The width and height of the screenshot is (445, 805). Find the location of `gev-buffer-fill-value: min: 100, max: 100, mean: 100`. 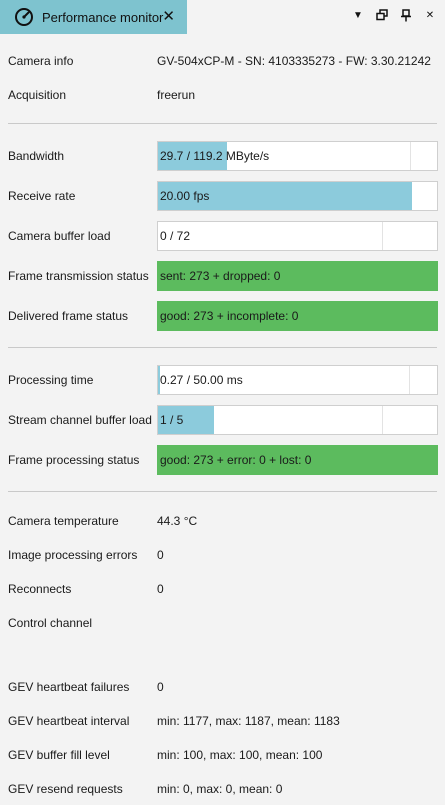

gev-buffer-fill-value: min: 100, max: 100, mean: 100 is located at coordinates (240, 755).